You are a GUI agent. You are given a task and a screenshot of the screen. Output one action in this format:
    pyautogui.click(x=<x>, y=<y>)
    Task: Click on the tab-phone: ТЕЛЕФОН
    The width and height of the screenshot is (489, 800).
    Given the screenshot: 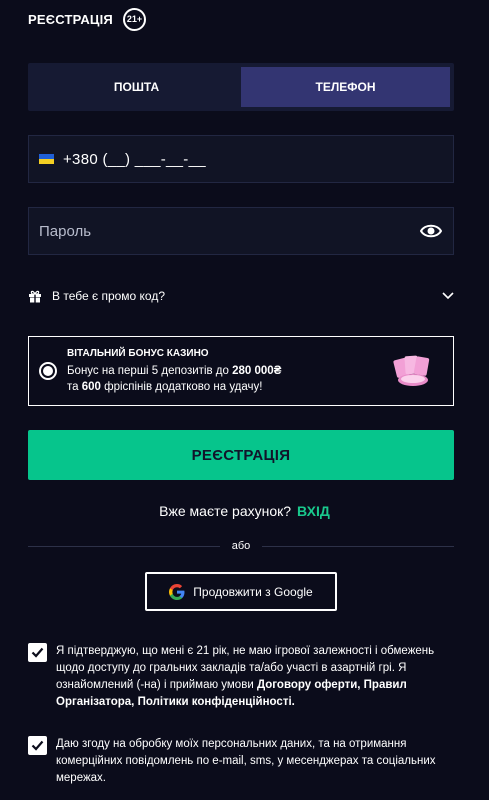 What is the action you would take?
    pyautogui.click(x=345, y=87)
    